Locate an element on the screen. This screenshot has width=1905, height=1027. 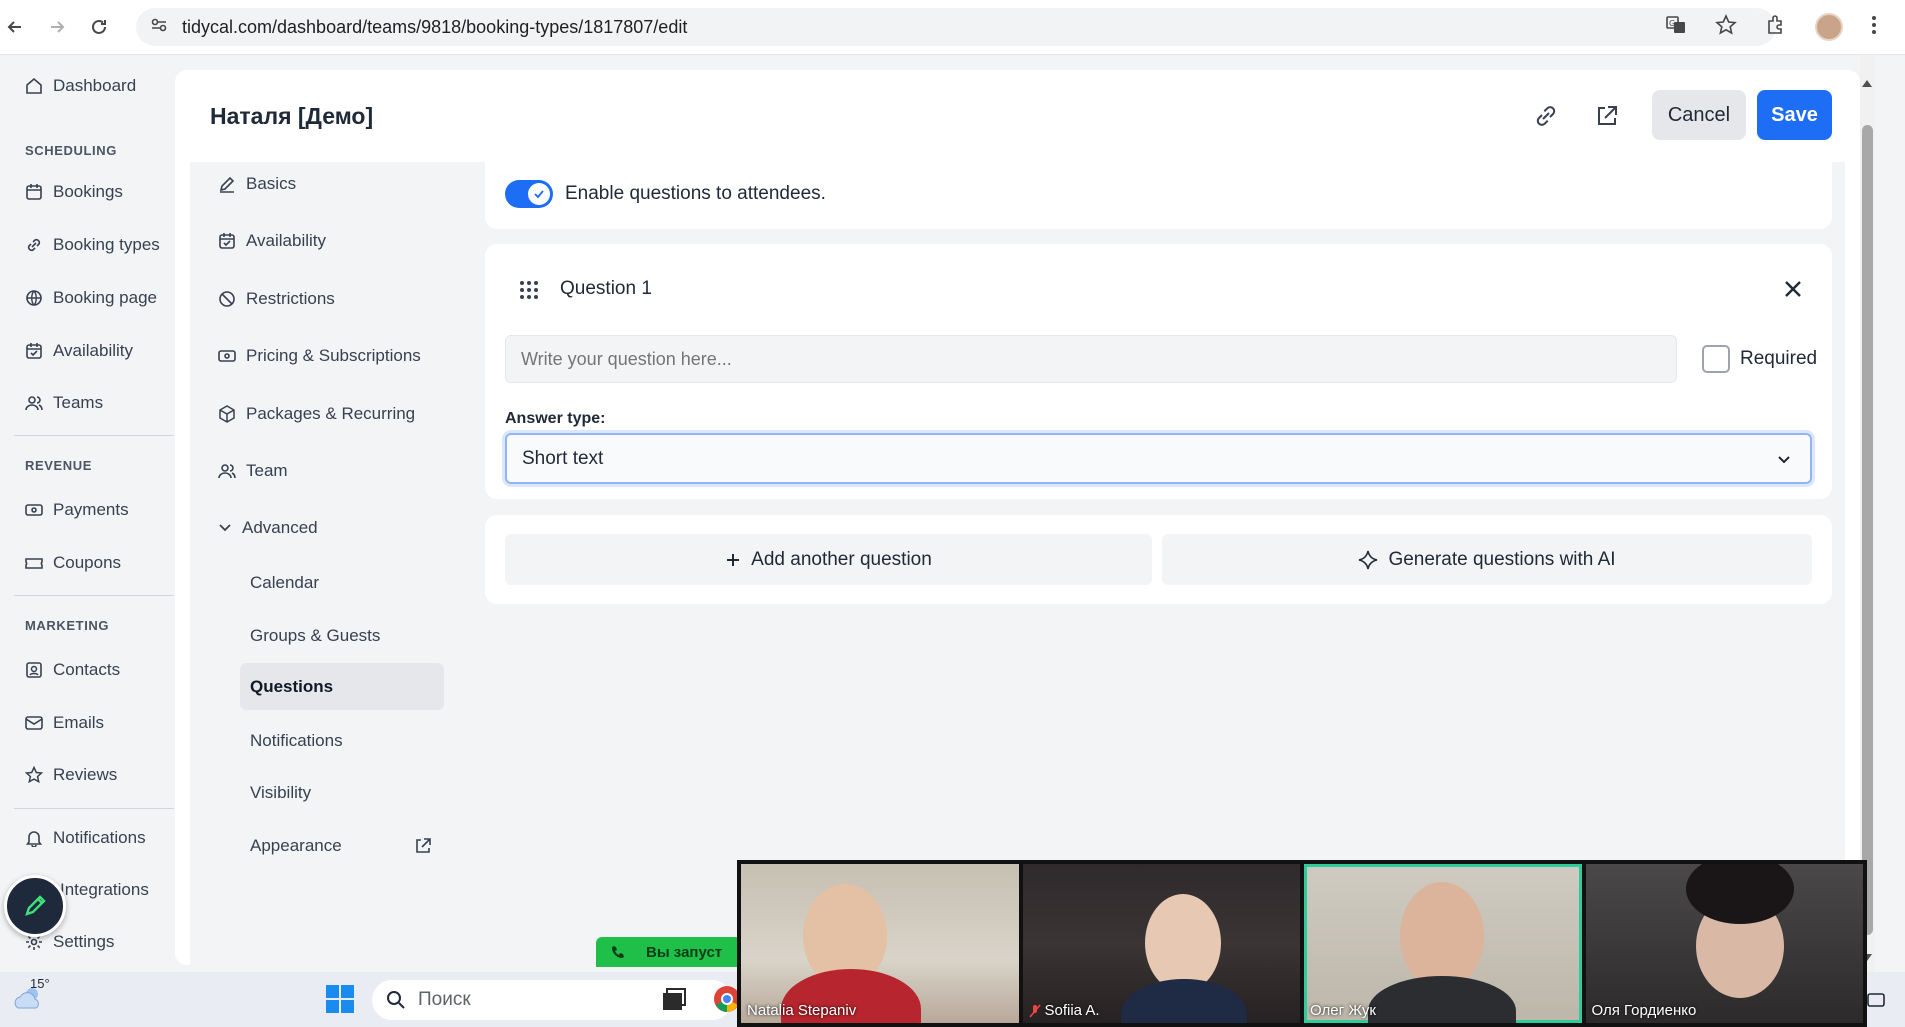
sidebar-item-bookings: Bookings is located at coordinates (74, 192).